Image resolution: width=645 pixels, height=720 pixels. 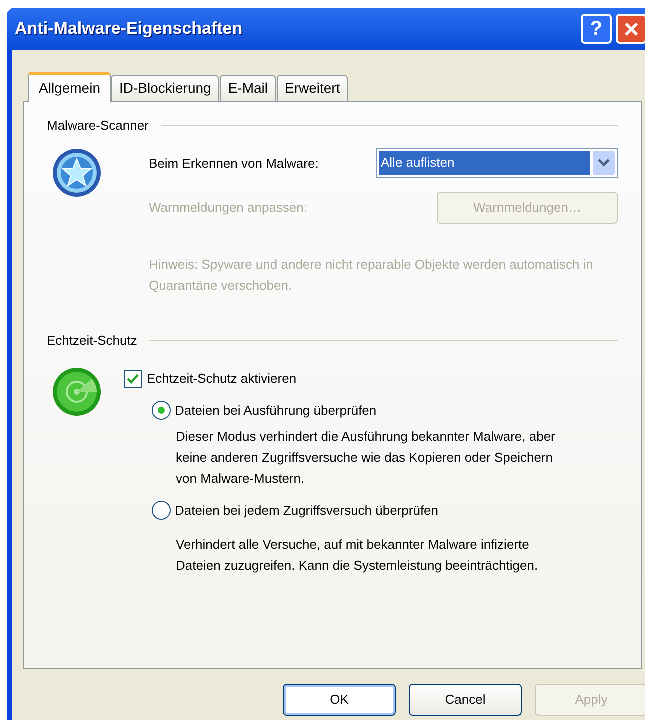 What do you see at coordinates (248, 88) in the screenshot?
I see `tab: E-Mail` at bounding box center [248, 88].